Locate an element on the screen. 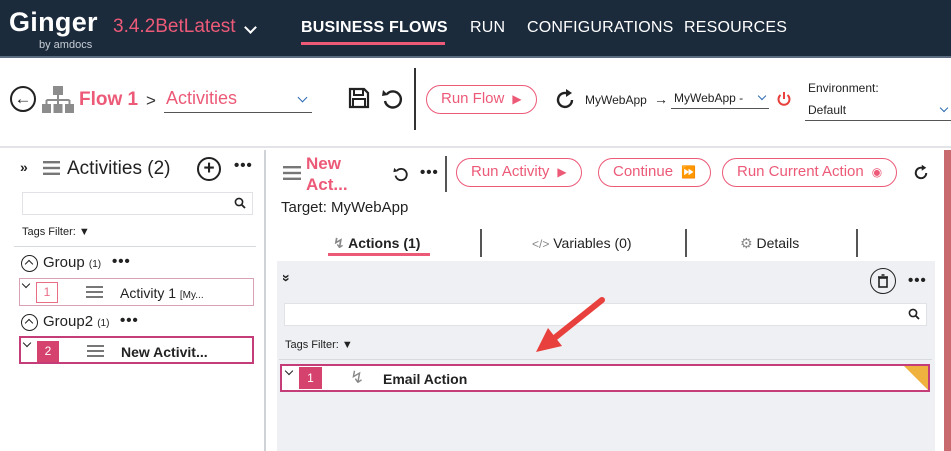 This screenshot has height=451, width=951. tab-separator is located at coordinates (481, 243).